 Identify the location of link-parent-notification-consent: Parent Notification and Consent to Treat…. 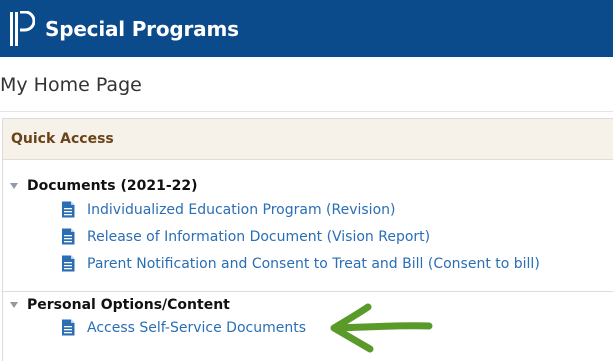
(300, 263).